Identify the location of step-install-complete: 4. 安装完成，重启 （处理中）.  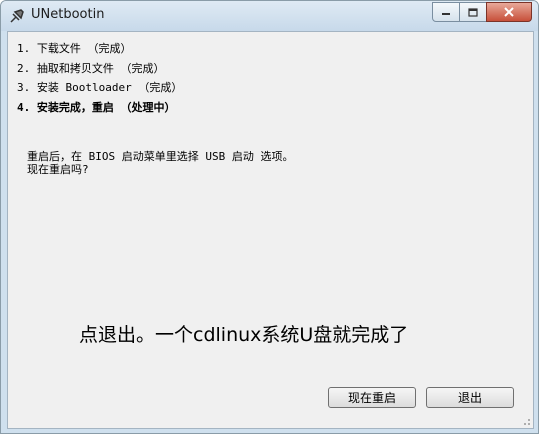
(96, 107).